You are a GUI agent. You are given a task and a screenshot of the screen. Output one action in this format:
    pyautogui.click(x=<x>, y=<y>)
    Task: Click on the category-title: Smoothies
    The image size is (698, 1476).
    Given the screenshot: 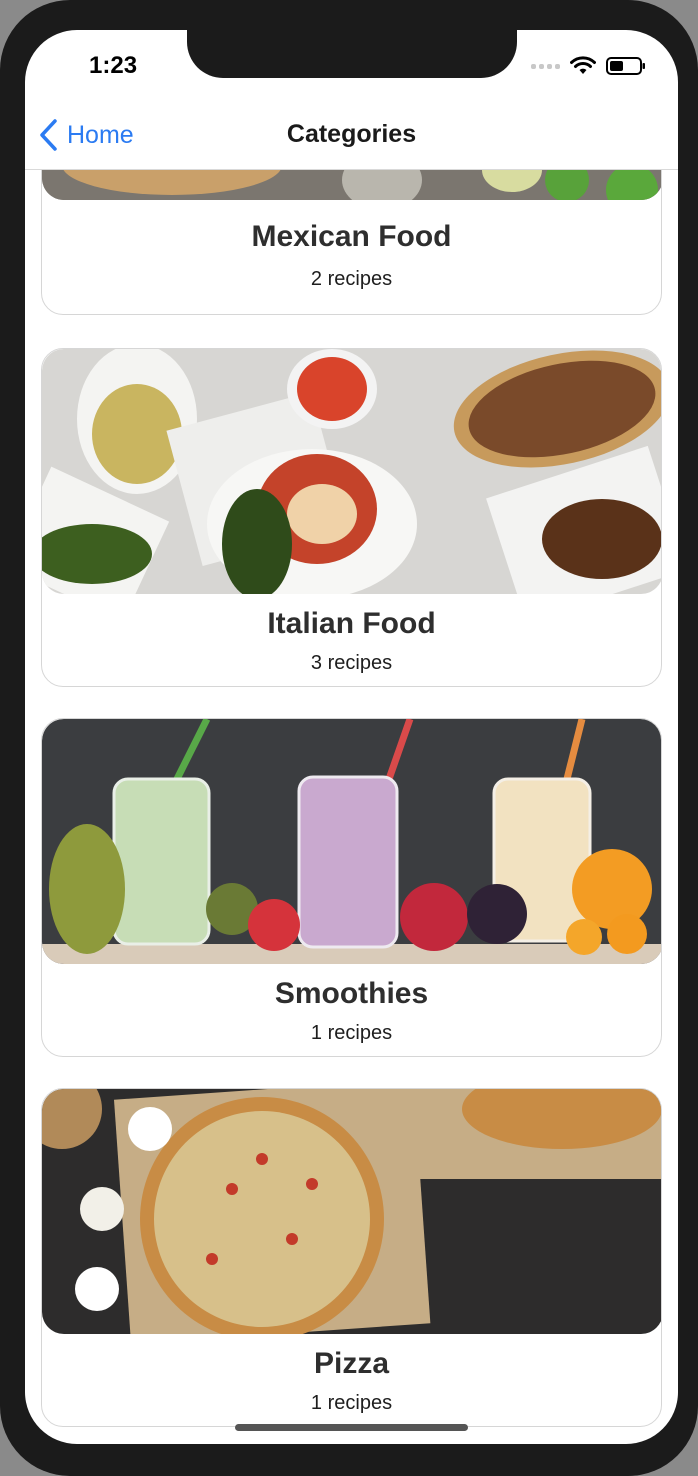 What is the action you would take?
    pyautogui.click(x=351, y=993)
    